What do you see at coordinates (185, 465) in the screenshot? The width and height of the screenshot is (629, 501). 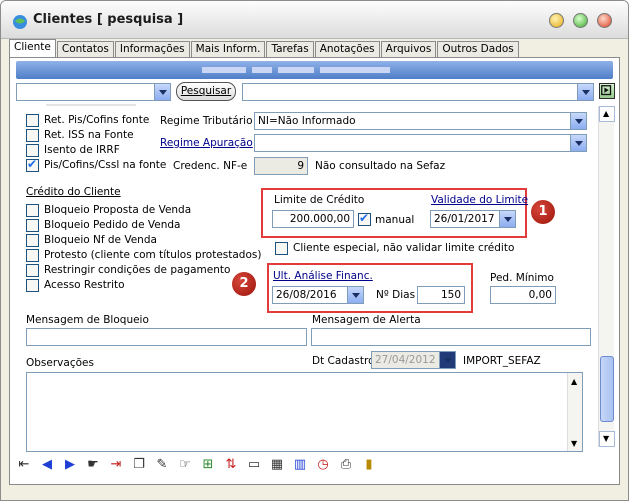 I see `select-icon: ☞` at bounding box center [185, 465].